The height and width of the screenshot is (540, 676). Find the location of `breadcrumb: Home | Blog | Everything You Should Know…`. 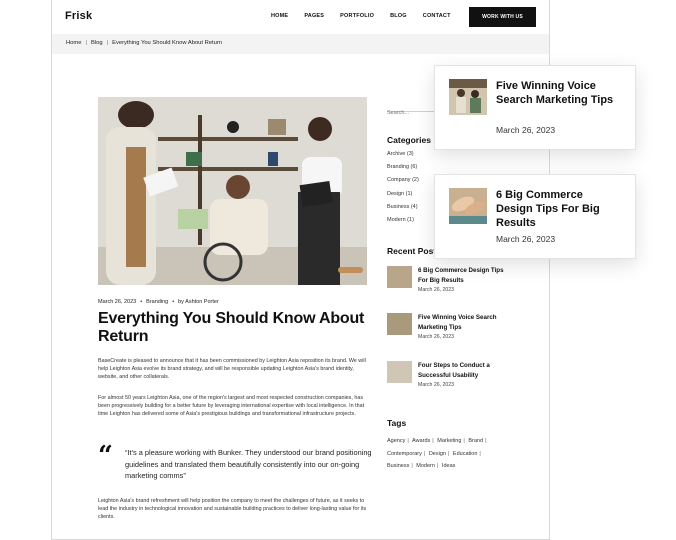

breadcrumb: Home | Blog | Everything You Should Know… is located at coordinates (144, 43).